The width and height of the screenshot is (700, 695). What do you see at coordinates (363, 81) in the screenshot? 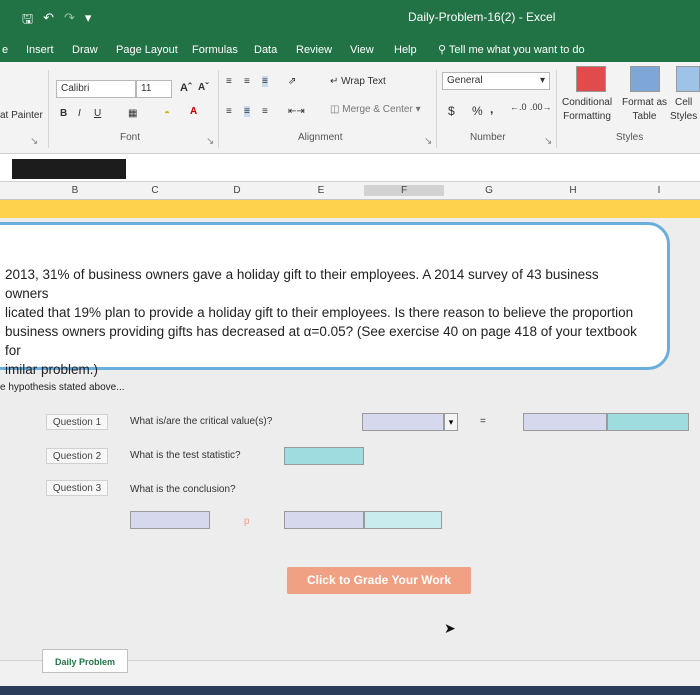
I see `wrap-text-label: Wrap Text` at bounding box center [363, 81].